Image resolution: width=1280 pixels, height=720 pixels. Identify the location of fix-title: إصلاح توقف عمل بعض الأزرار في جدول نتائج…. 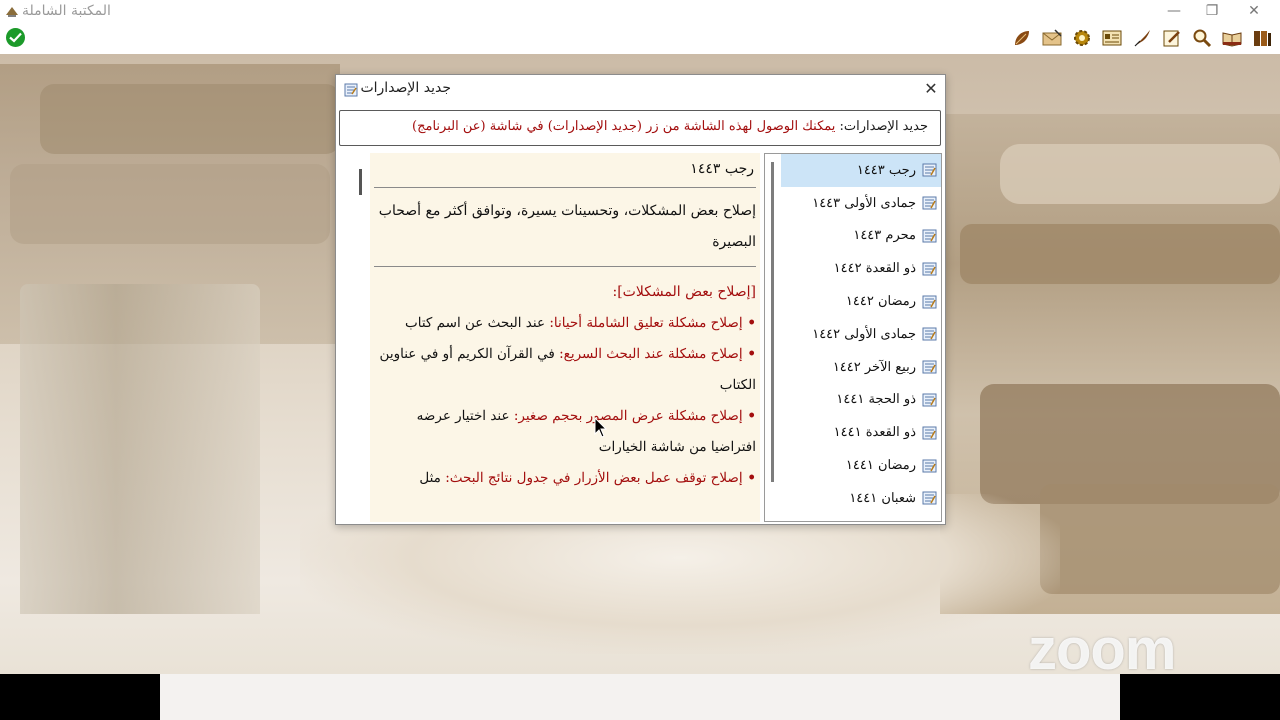
(594, 478).